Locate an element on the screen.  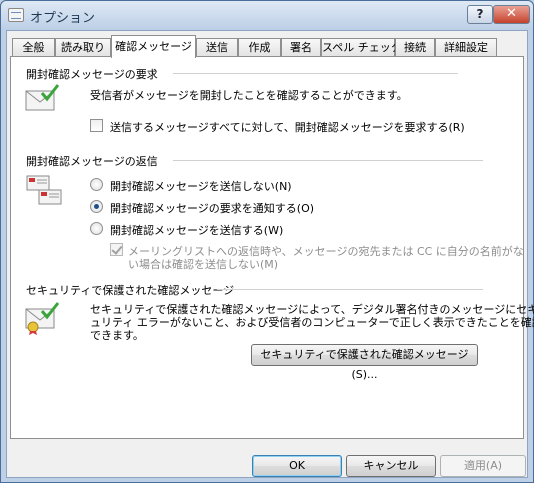
request-description: 受信者がメッセージを開封したことを確認することができます。 is located at coordinates (249, 95).